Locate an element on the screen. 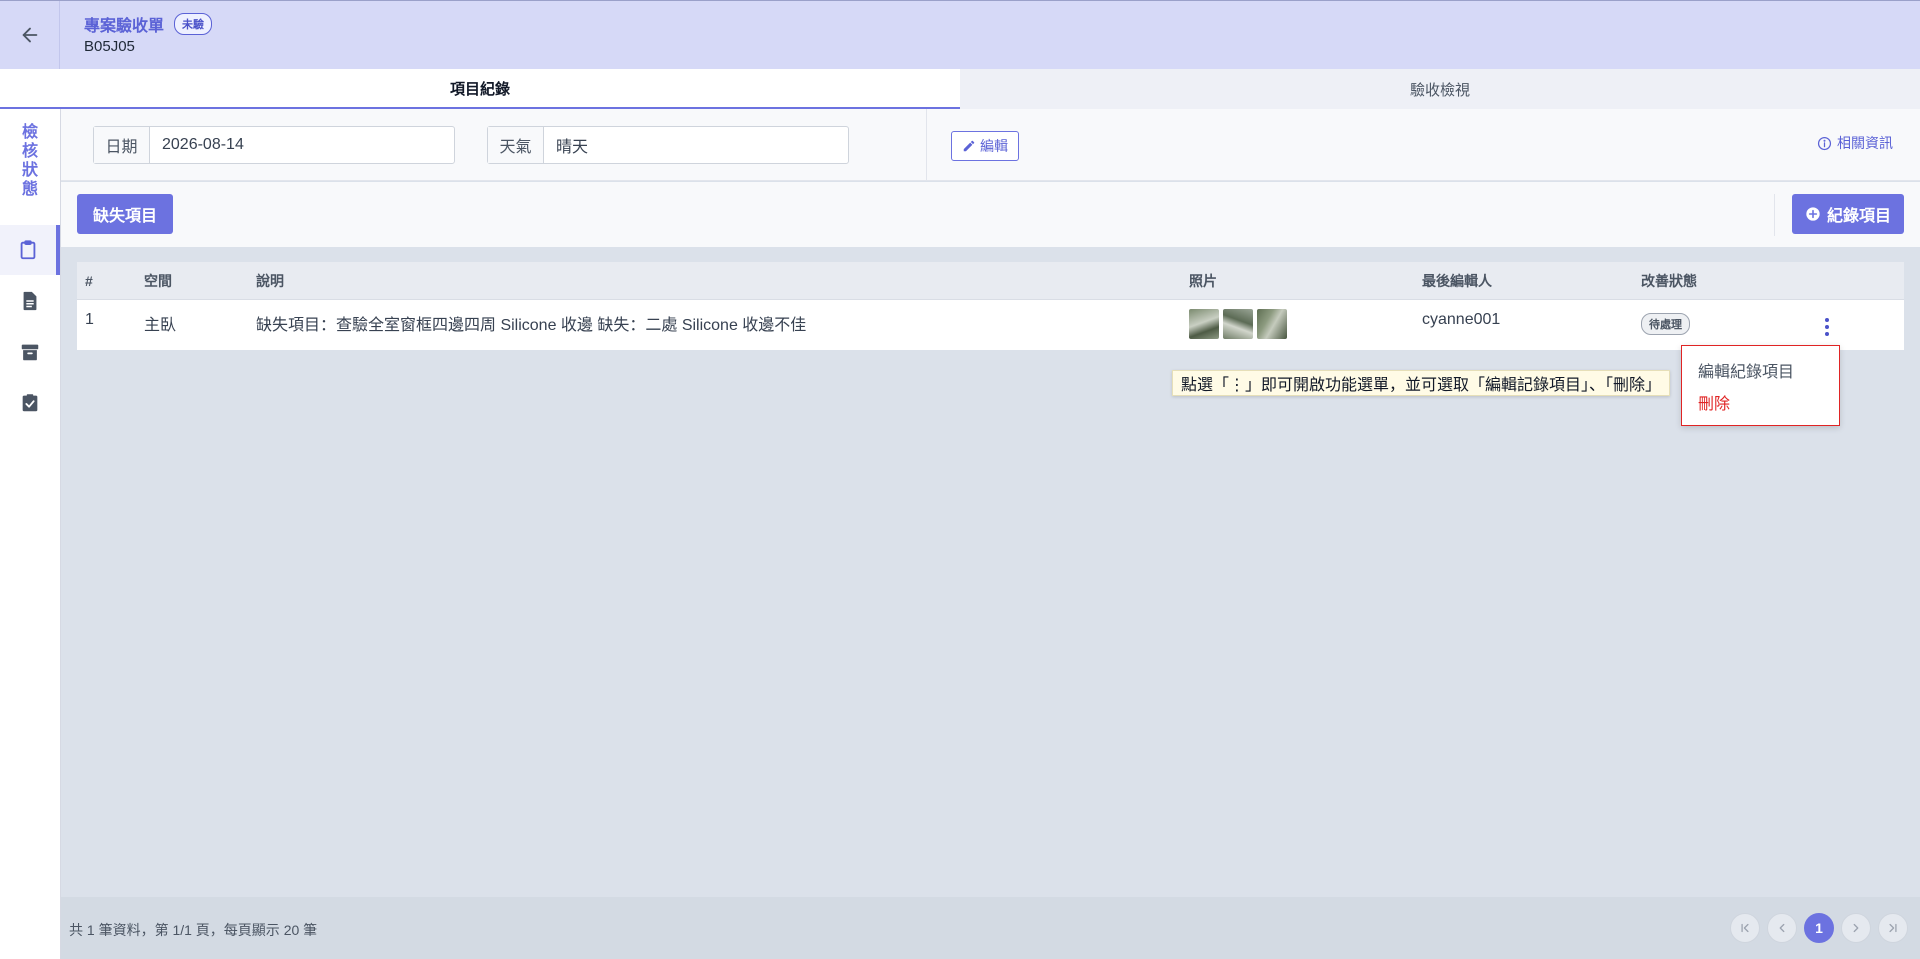 The height and width of the screenshot is (959, 1920). add-record-button: 紀錄項目 is located at coordinates (1848, 214).